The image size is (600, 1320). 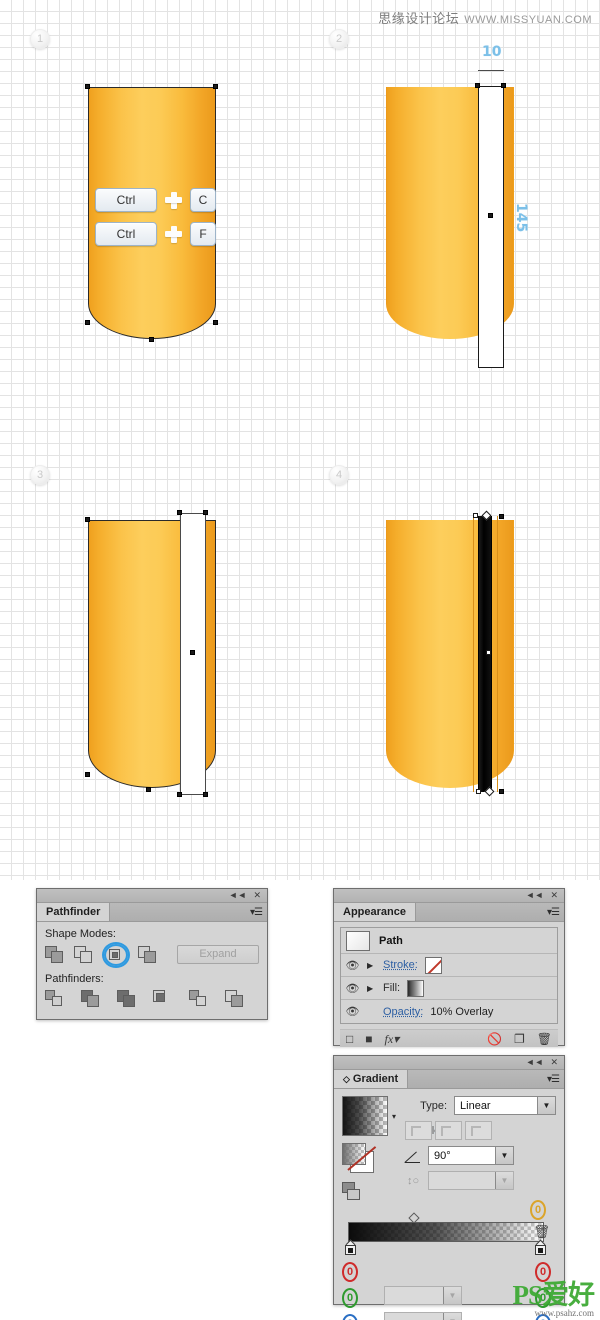 I want to click on key-ctrl: Ctrl, so click(x=126, y=234).